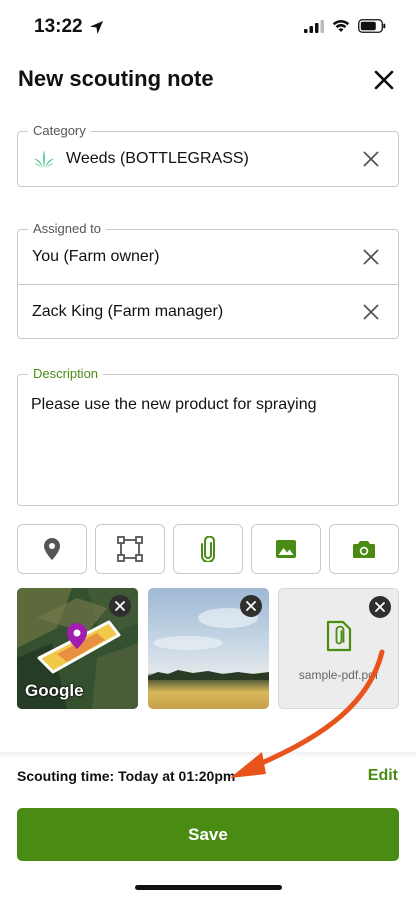  I want to click on map-pin-icon, so click(77, 636).